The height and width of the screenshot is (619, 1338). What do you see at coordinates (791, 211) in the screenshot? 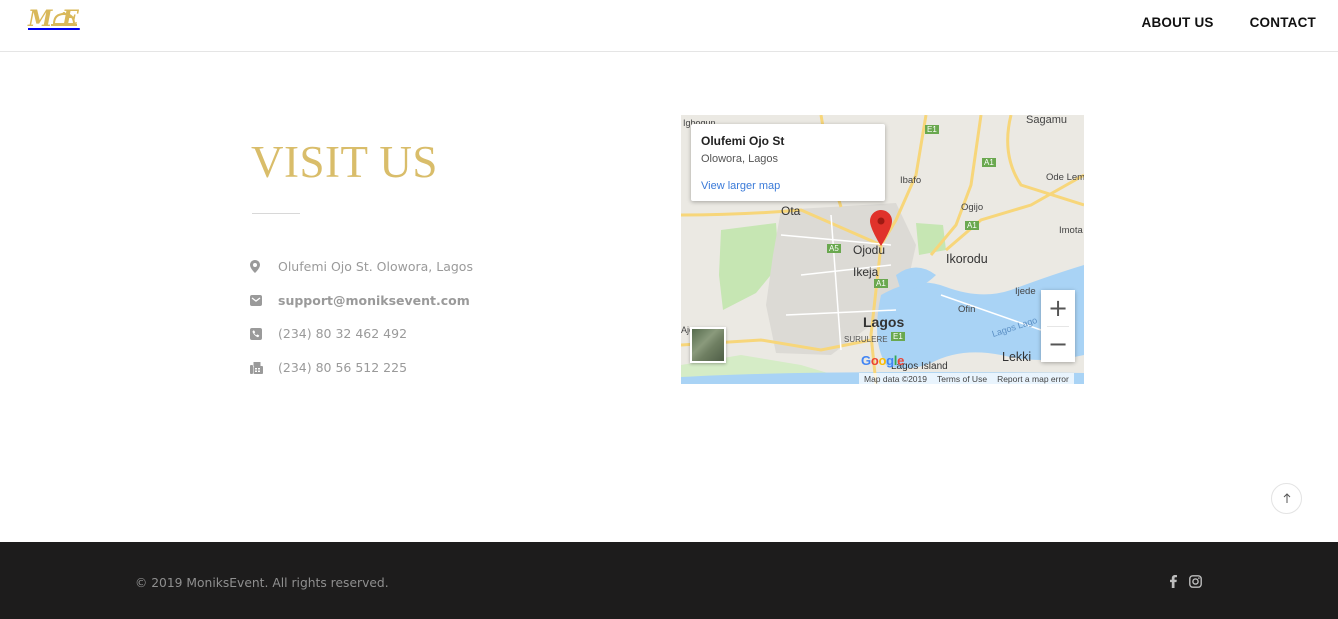
I see `map-label: Ota` at bounding box center [791, 211].